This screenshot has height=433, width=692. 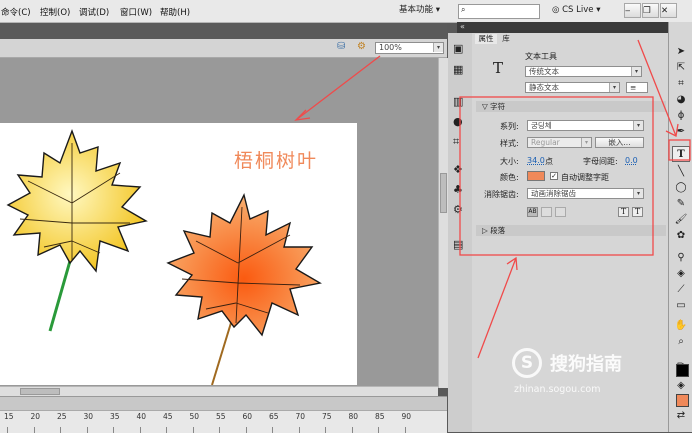 I want to click on watermark-brand: 搜狗指南, so click(x=586, y=364).